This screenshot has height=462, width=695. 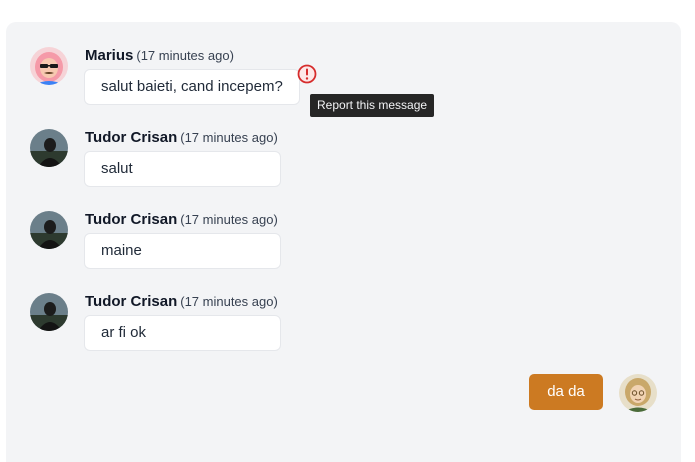 What do you see at coordinates (343, 246) in the screenshot?
I see `chat-message: Tudor Crisan (17 minutes ago) maine` at bounding box center [343, 246].